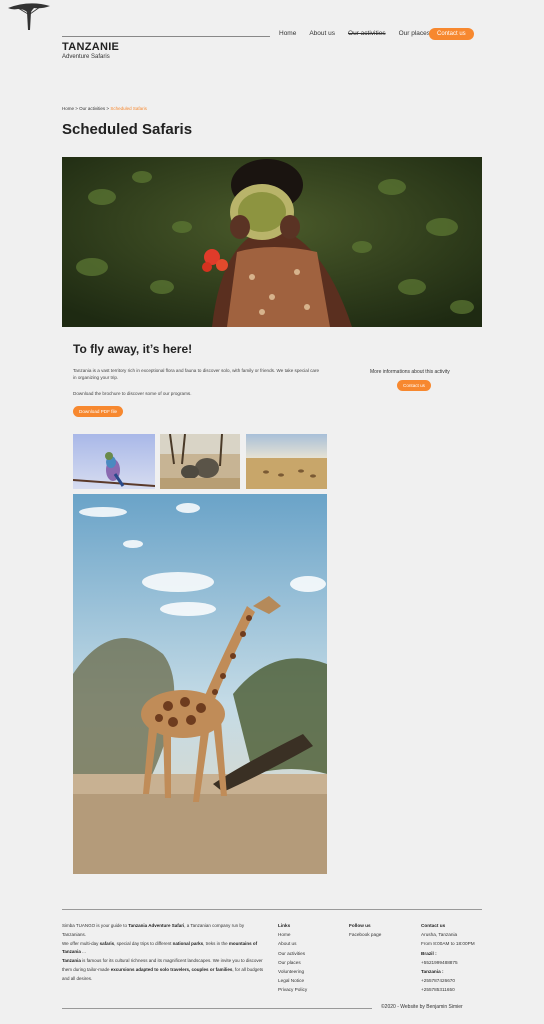 Image resolution: width=544 pixels, height=1024 pixels. What do you see at coordinates (156, 925) in the screenshot?
I see `about-text-bold: Tanzania Adventure Safari` at bounding box center [156, 925].